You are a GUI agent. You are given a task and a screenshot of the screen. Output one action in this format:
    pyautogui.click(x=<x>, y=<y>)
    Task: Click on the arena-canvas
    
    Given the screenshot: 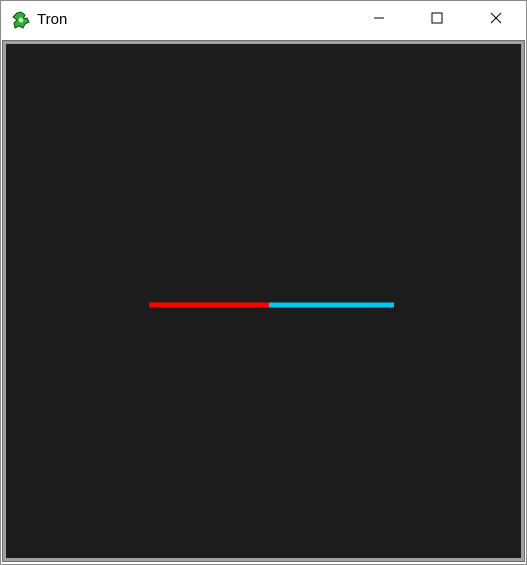 What is the action you would take?
    pyautogui.click(x=271, y=305)
    